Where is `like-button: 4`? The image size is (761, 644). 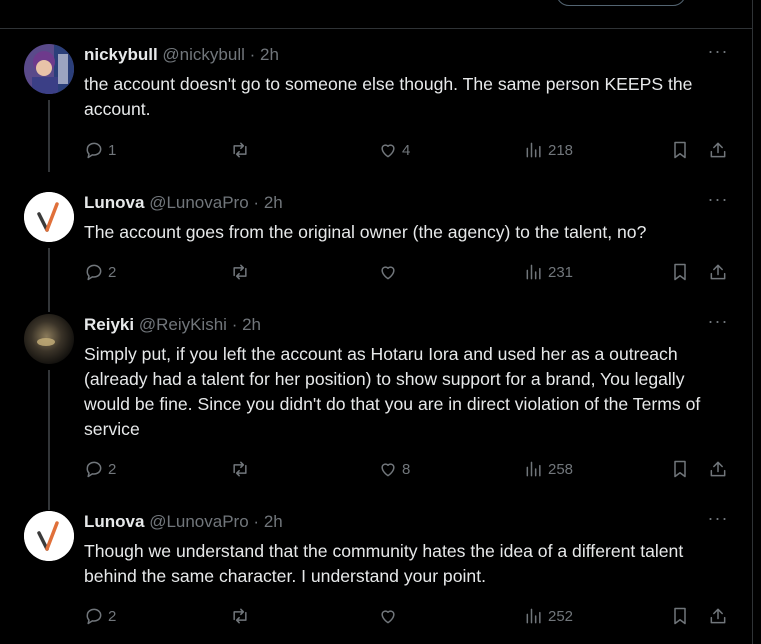
like-button: 4 is located at coordinates (394, 150).